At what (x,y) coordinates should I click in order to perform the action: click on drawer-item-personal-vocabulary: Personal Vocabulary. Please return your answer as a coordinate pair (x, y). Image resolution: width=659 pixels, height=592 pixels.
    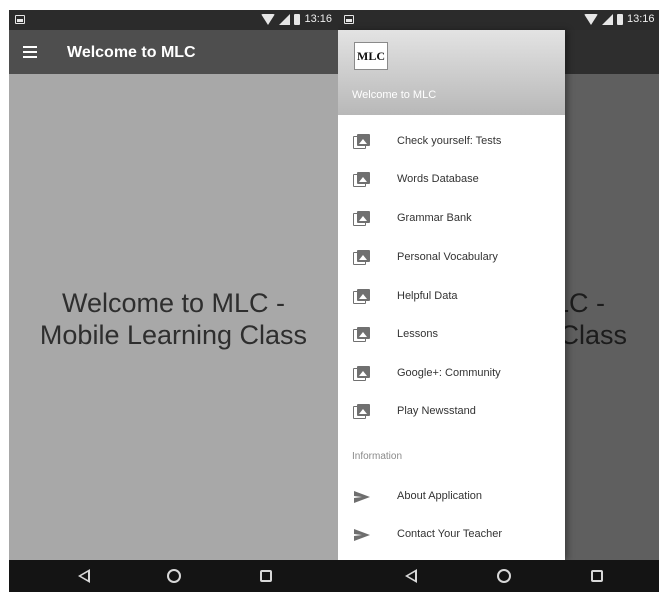
    Looking at the image, I should click on (451, 258).